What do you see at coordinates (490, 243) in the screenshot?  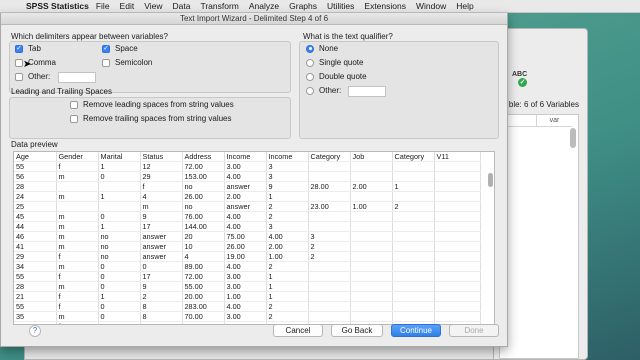 I see `preview-scrollbar` at bounding box center [490, 243].